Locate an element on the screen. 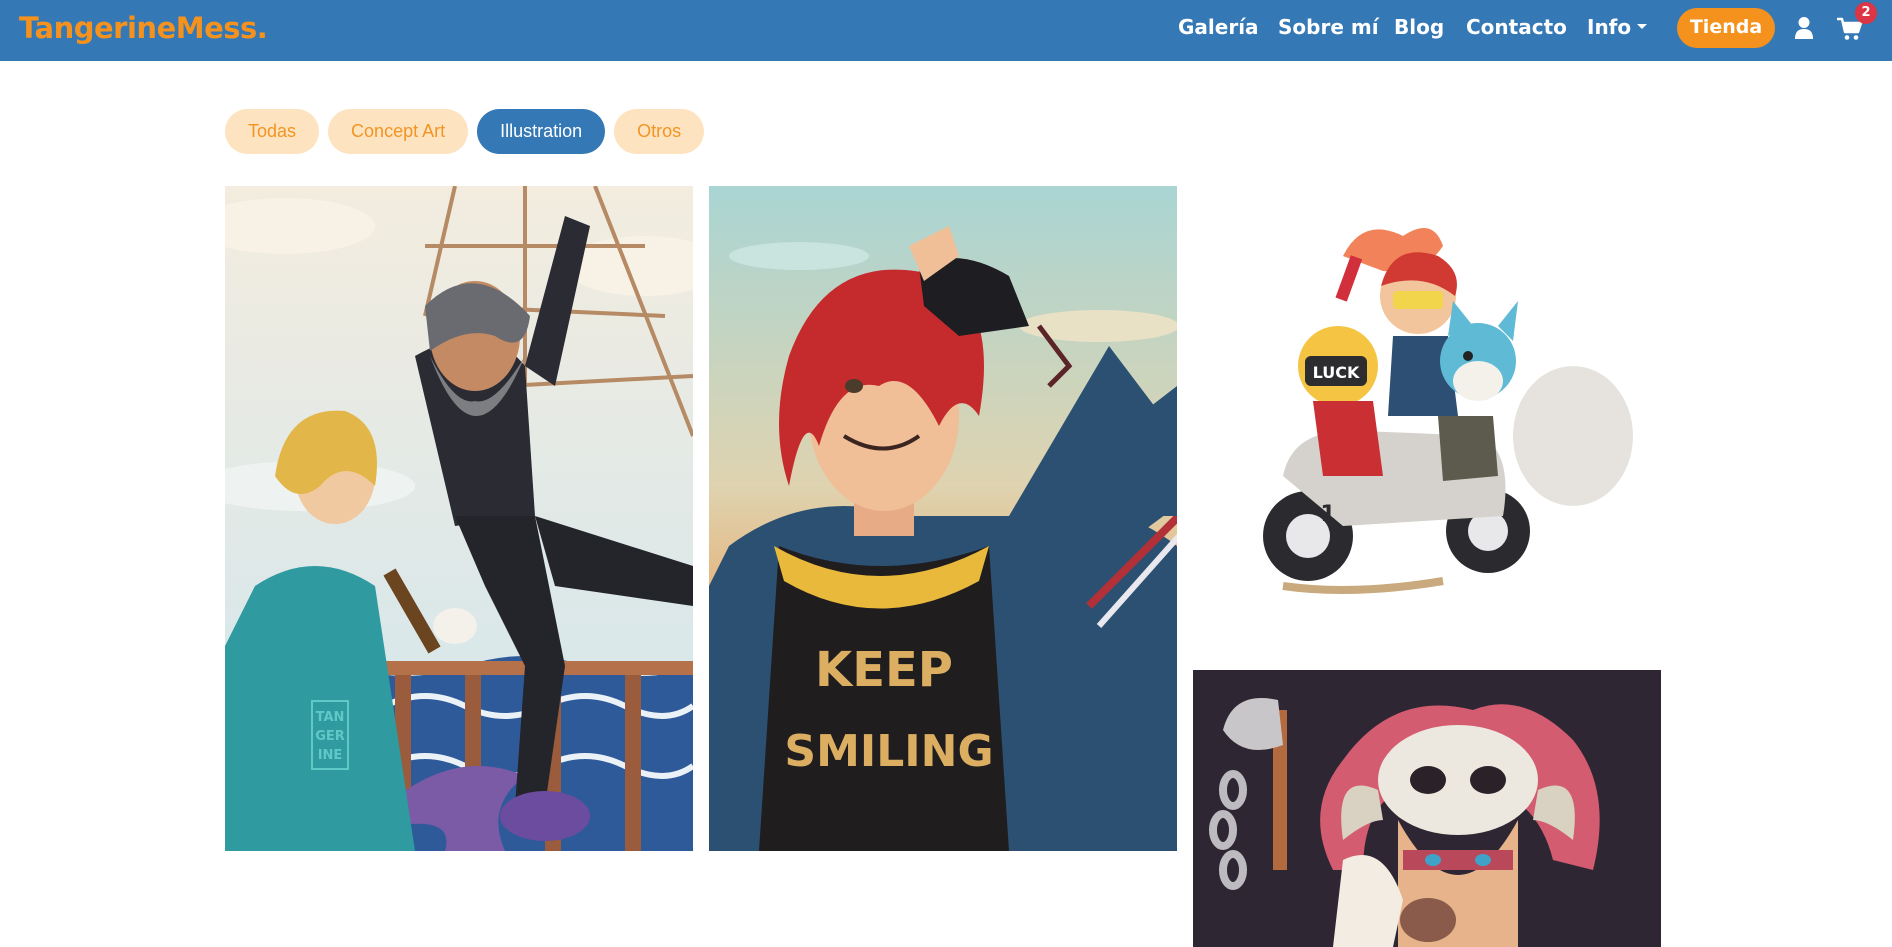  watermark-line-2: GER is located at coordinates (330, 736).